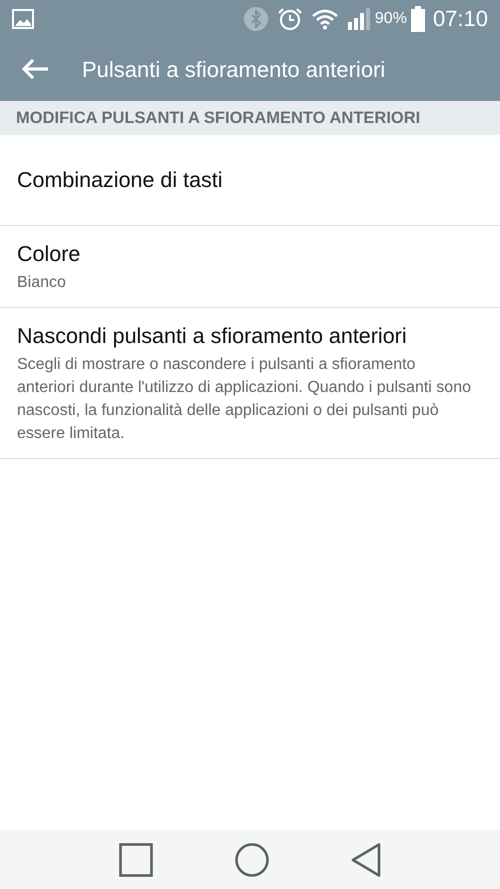 The width and height of the screenshot is (500, 889). Describe the element at coordinates (250, 267) in the screenshot. I see `settings-item: Colore Bianco` at that location.